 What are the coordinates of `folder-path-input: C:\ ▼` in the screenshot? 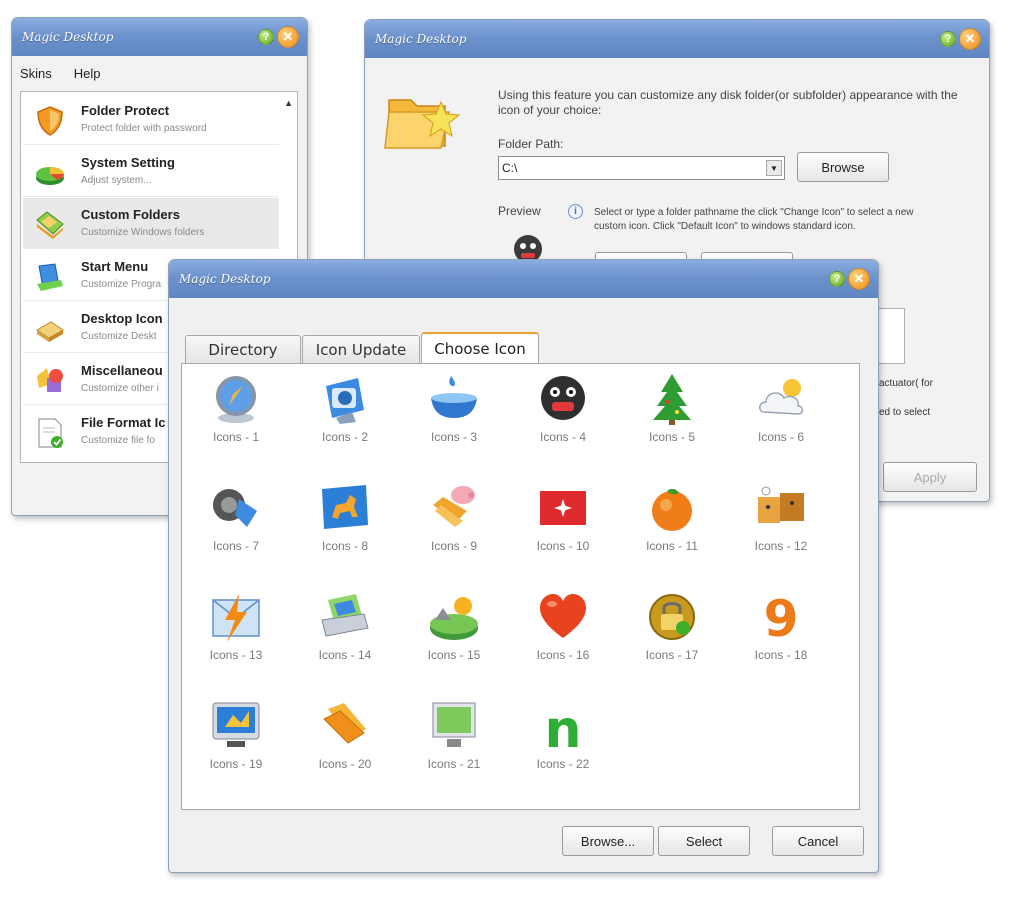 It's located at (641, 168).